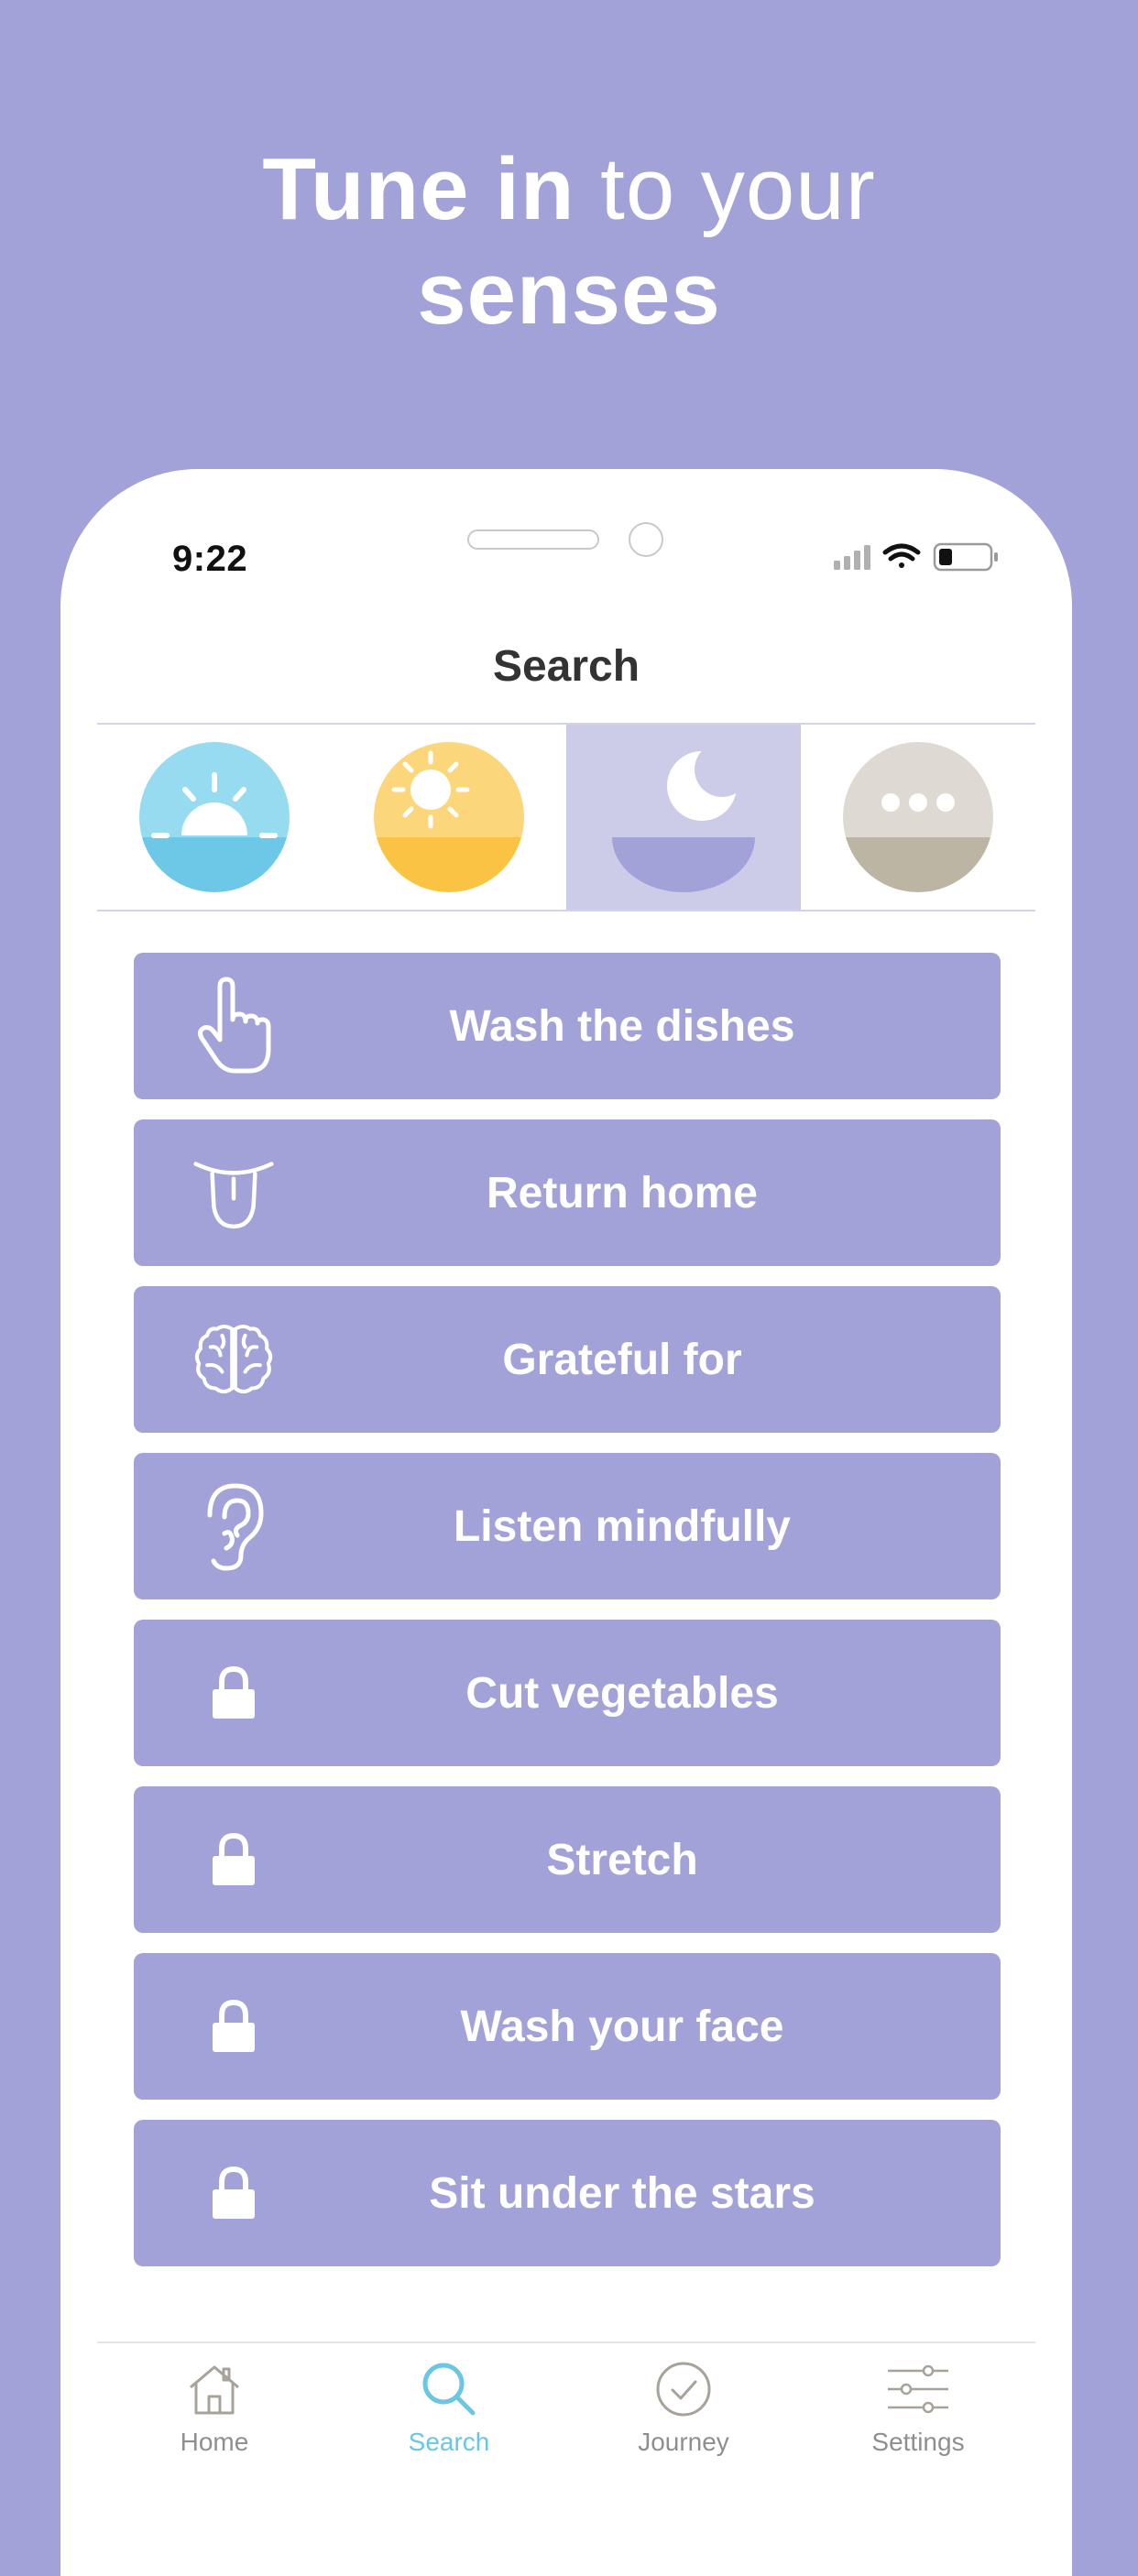  What do you see at coordinates (449, 2389) in the screenshot?
I see `search-icon` at bounding box center [449, 2389].